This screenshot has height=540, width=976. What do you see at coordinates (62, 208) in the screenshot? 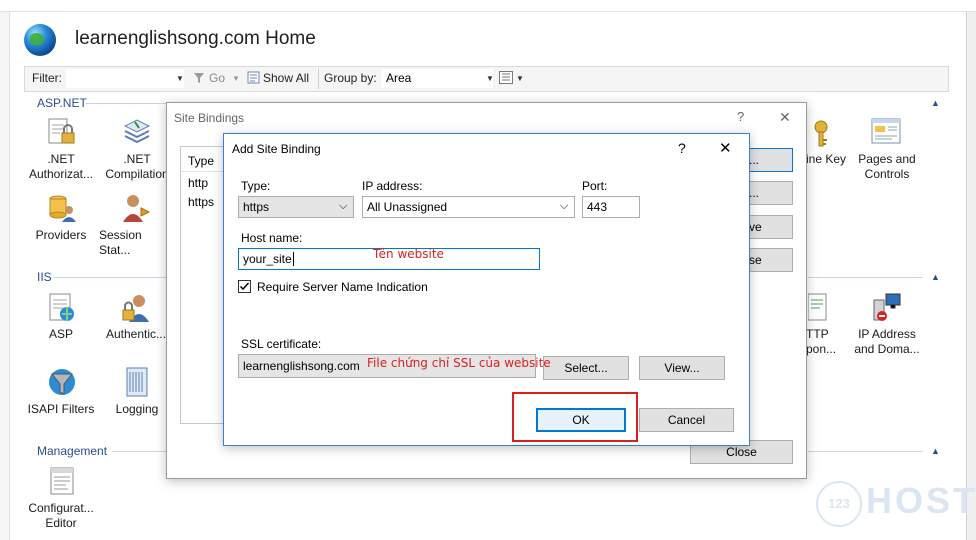
I see `providers-icon` at bounding box center [62, 208].